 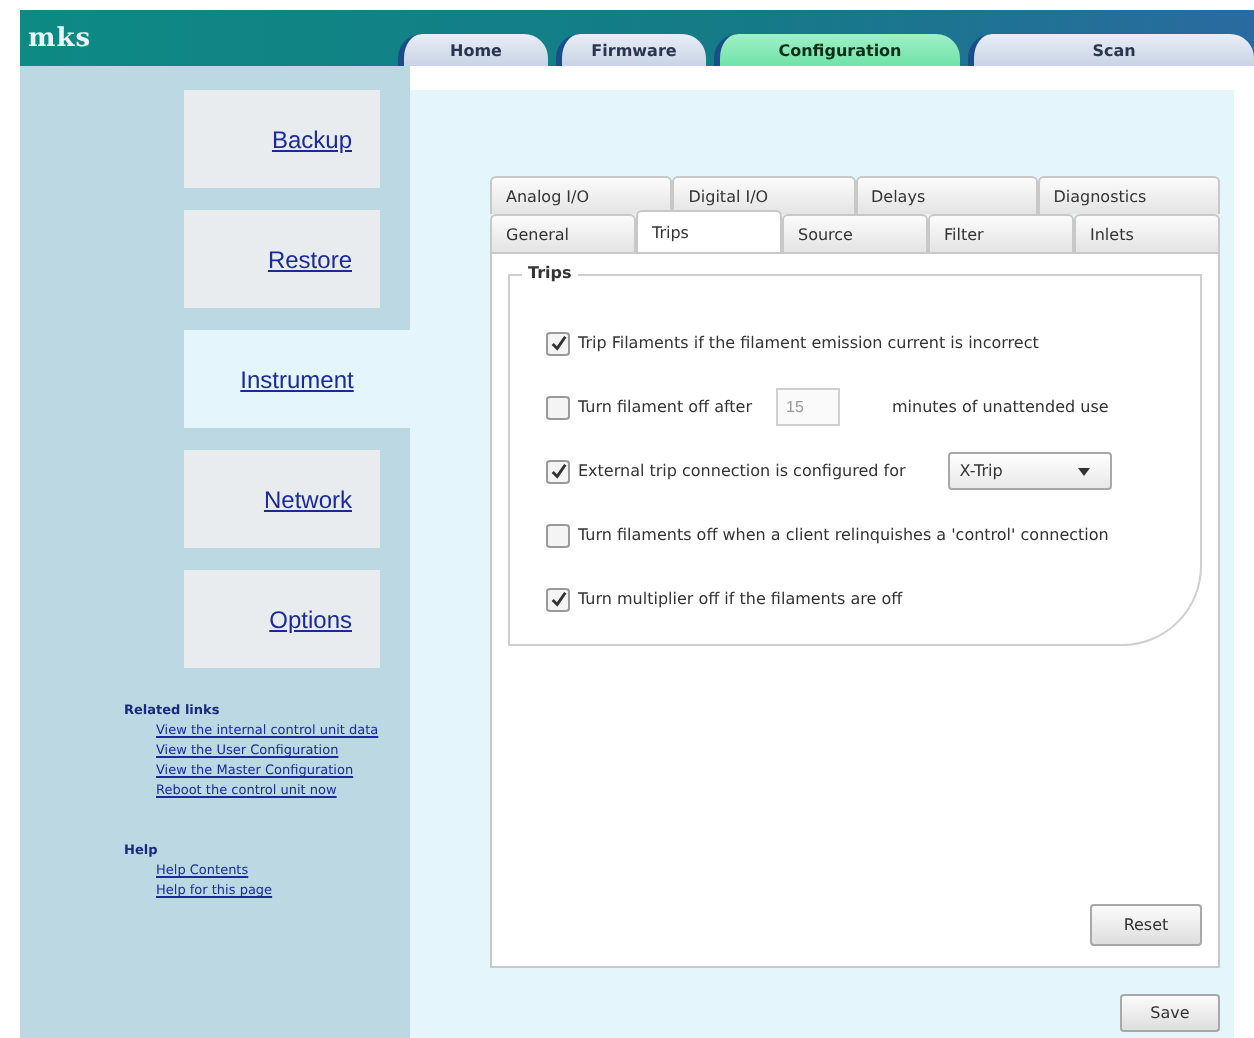 I want to click on tab: Diagnostics, so click(x=1128, y=195).